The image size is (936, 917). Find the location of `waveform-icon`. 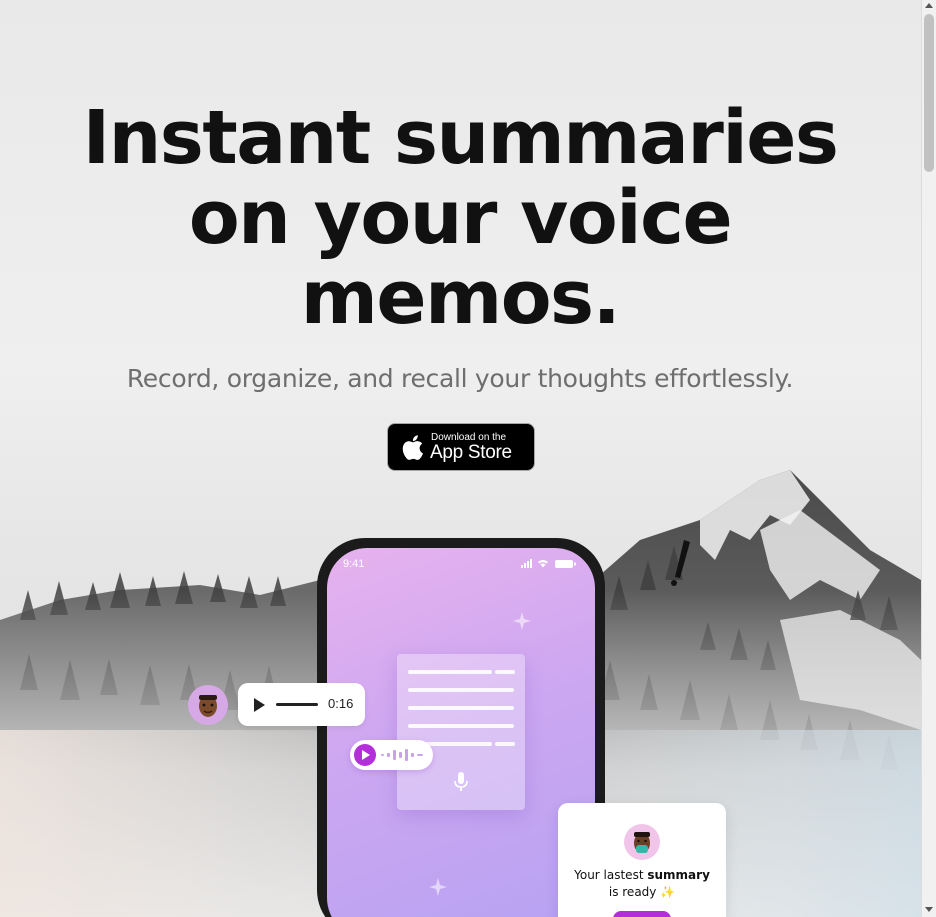

waveform-icon is located at coordinates (402, 755).